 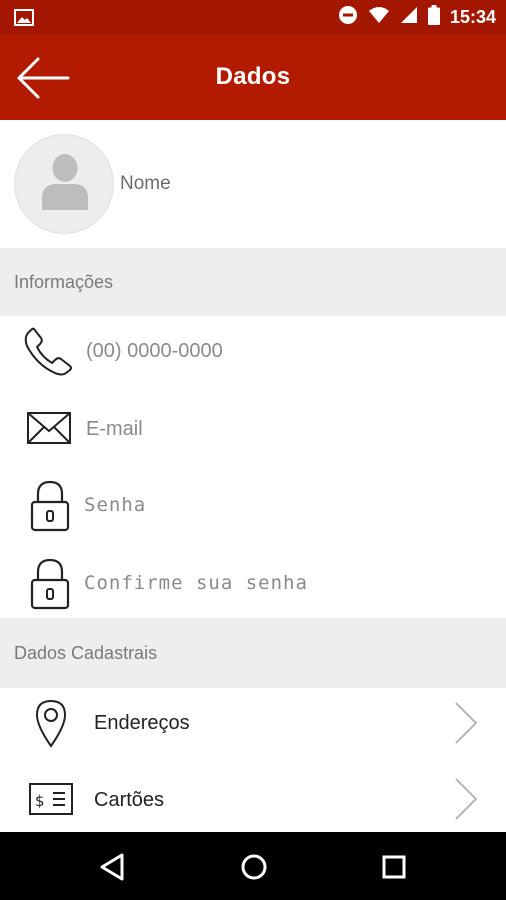 I want to click on page-title: Dados, so click(x=253, y=76).